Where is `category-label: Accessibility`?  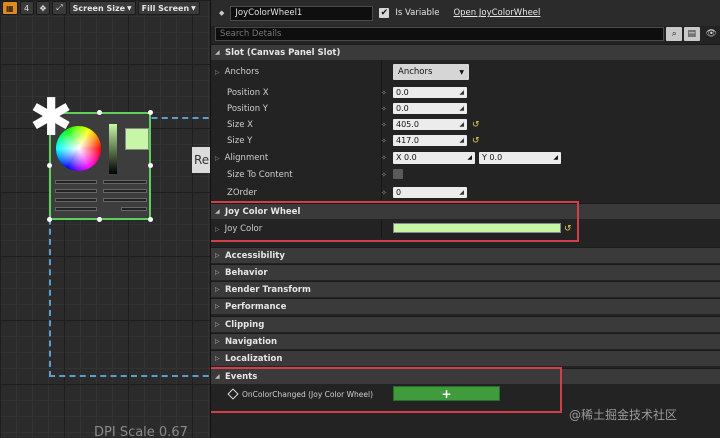
category-label: Accessibility is located at coordinates (255, 255).